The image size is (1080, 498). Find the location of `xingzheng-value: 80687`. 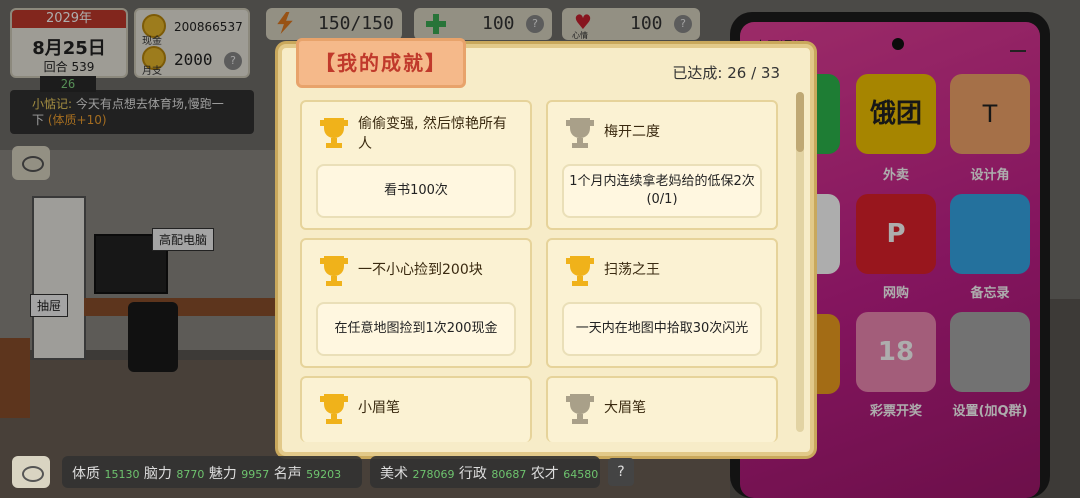

xingzheng-value: 80687 is located at coordinates (509, 474).